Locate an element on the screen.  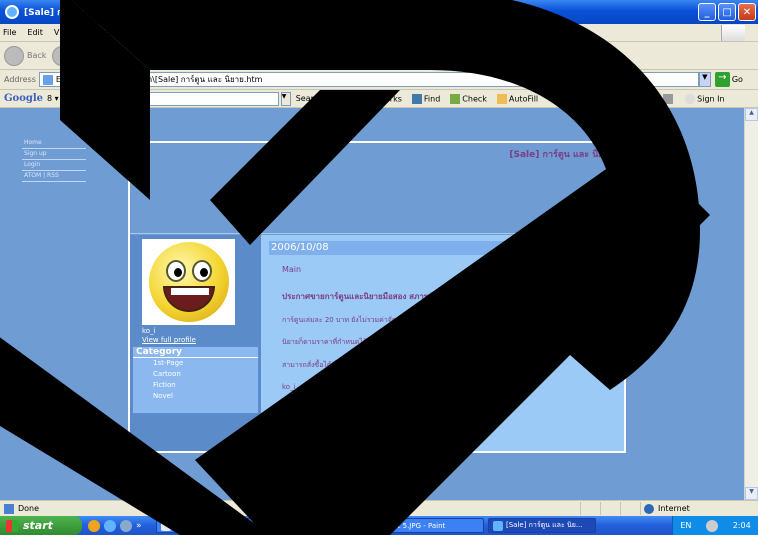
google-menu: 8 ▾ is located at coordinates (53, 98).